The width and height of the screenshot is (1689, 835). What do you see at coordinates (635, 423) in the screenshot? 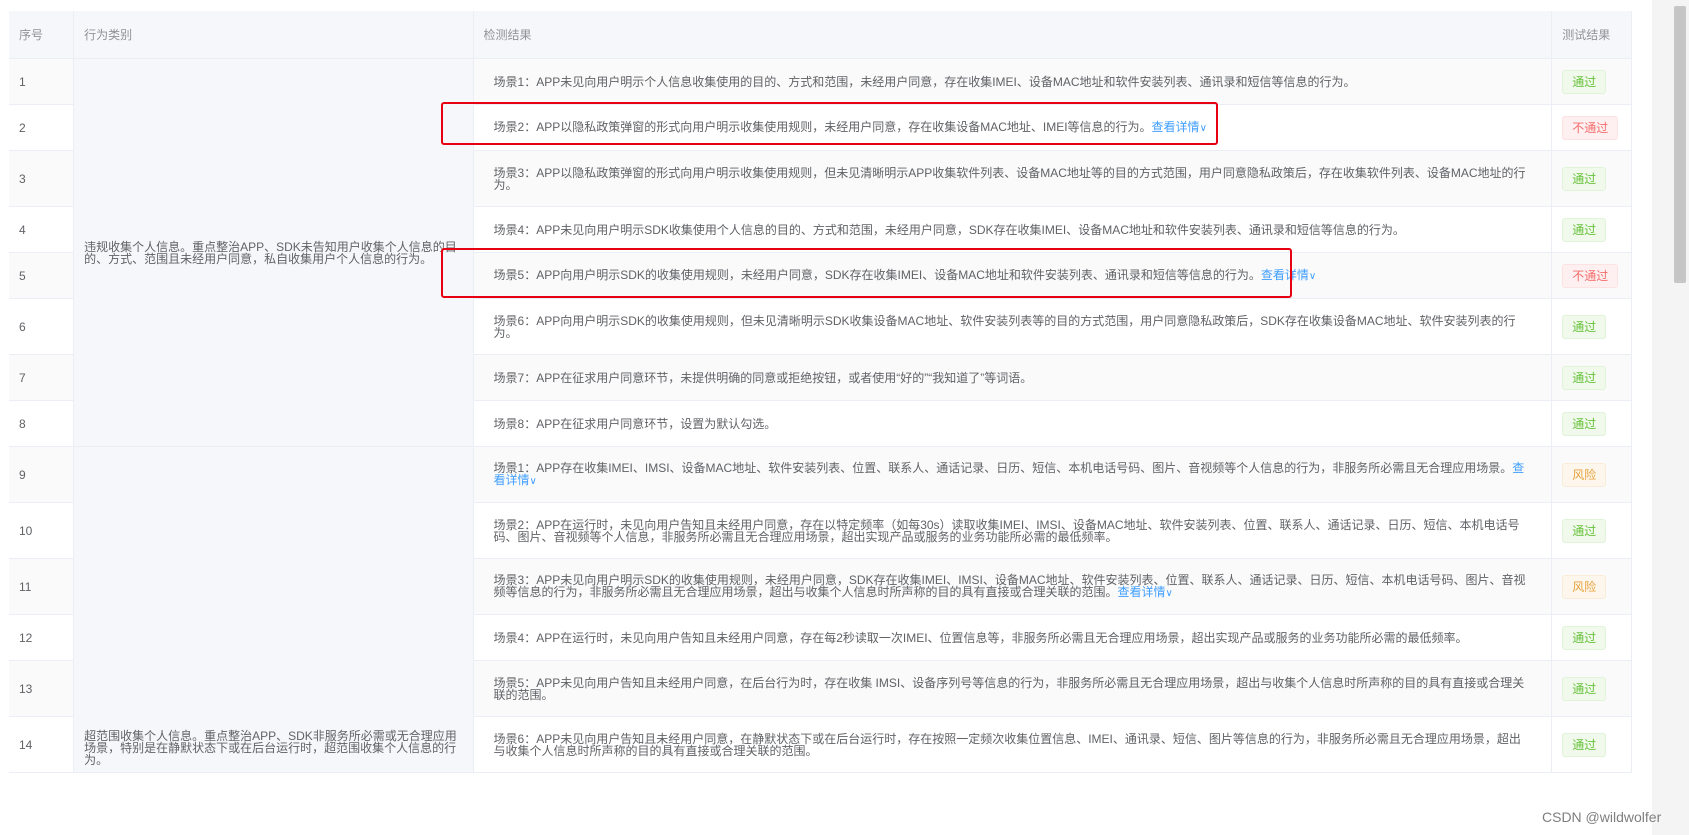
I see `result-text: 场景8：APP在征求用户同意环节，设置为默认勾选。` at bounding box center [635, 423].